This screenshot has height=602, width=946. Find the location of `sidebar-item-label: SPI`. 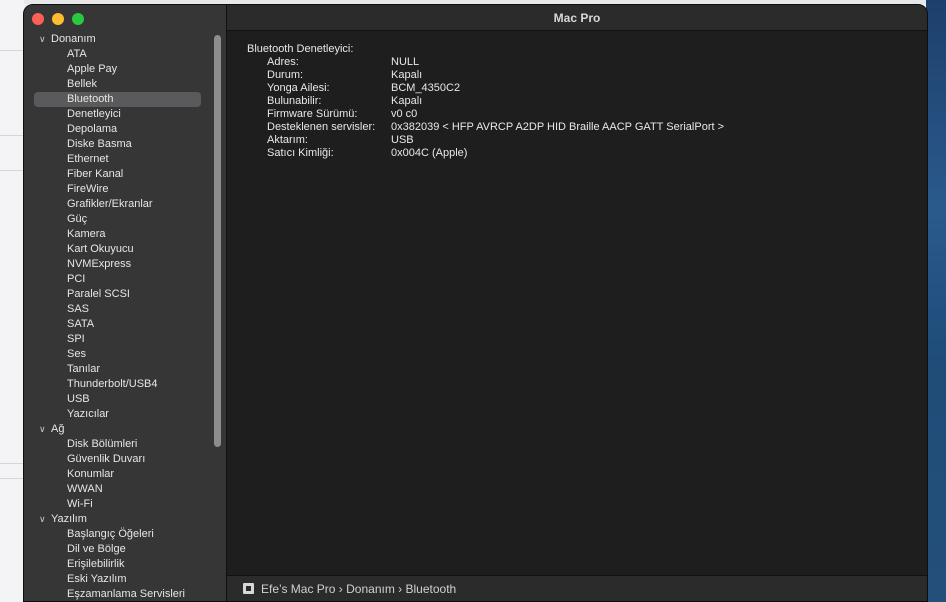

sidebar-item-label: SPI is located at coordinates (76, 339).